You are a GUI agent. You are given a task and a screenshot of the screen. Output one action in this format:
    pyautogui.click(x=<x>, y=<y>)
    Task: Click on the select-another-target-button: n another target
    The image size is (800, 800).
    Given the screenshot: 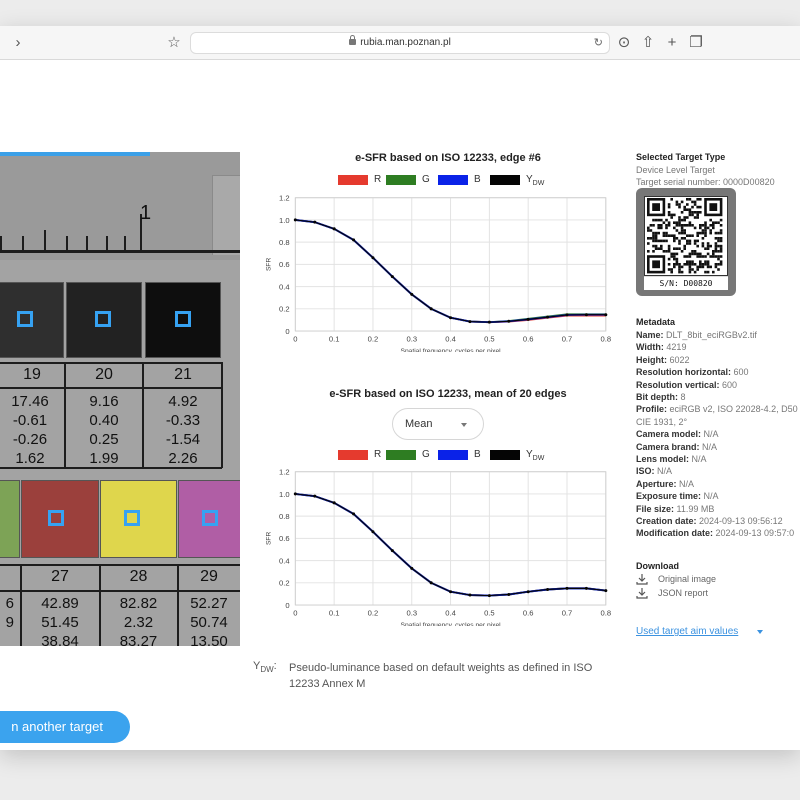 What is the action you would take?
    pyautogui.click(x=65, y=727)
    